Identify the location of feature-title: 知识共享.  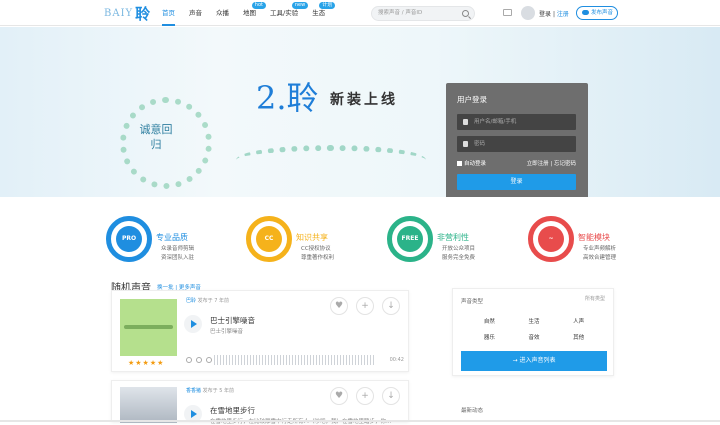
(312, 237).